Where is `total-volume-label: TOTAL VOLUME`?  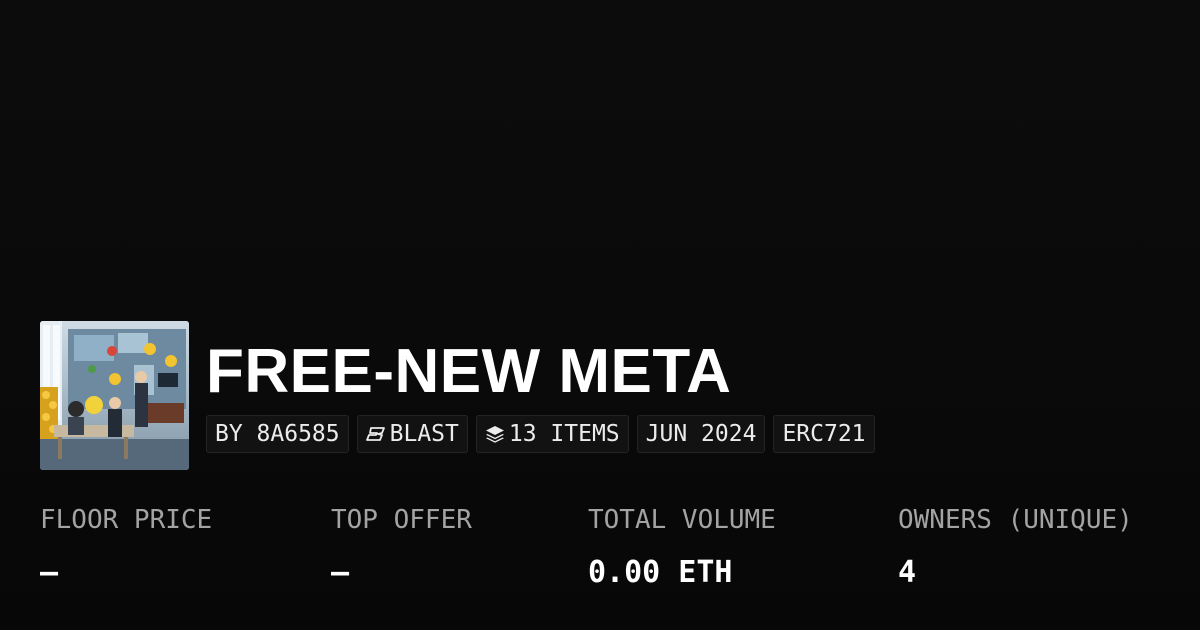 total-volume-label: TOTAL VOLUME is located at coordinates (682, 520).